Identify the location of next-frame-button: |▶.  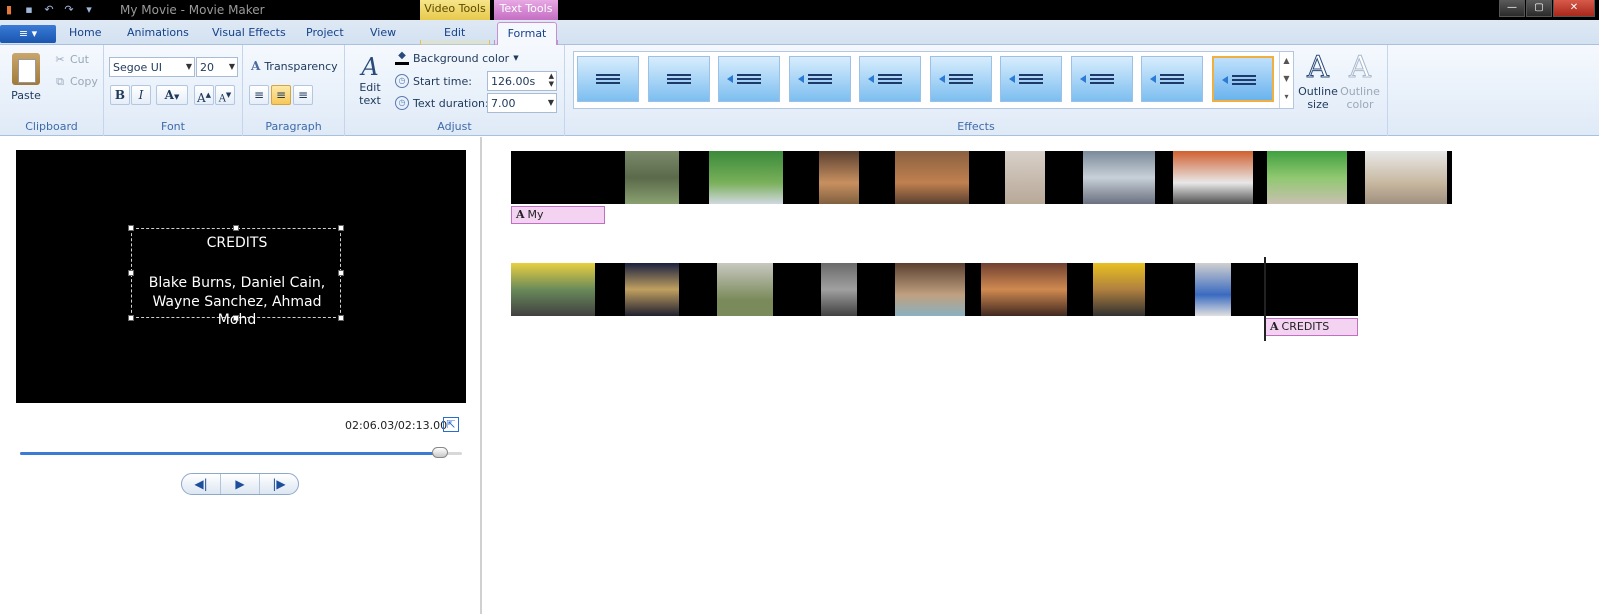
(279, 484).